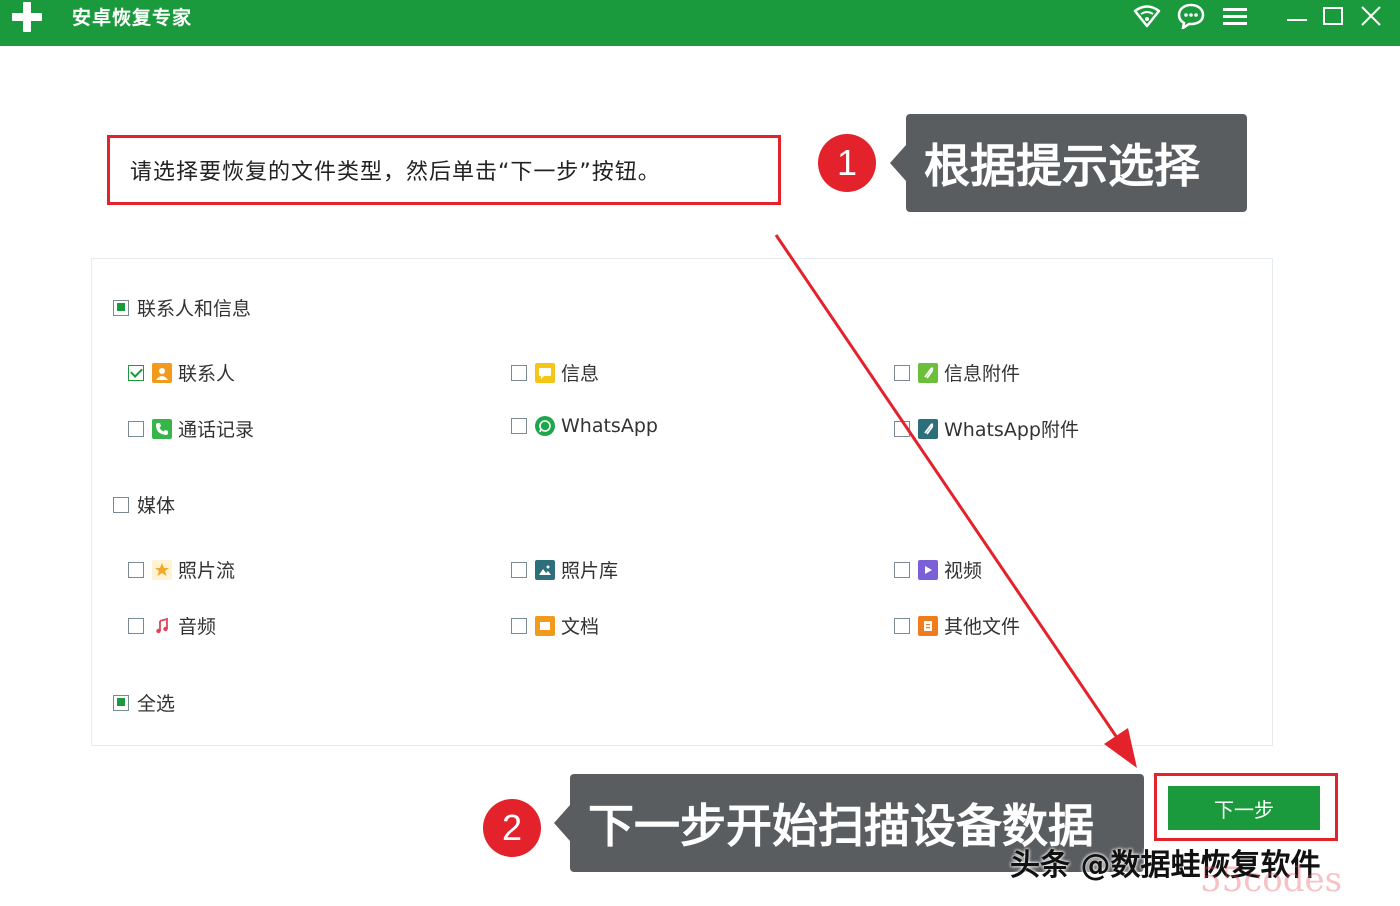 Image resolution: width=1400 pixels, height=906 pixels. What do you see at coordinates (444, 170) in the screenshot?
I see `instruction-text: 请选择要恢复的文件类型，然后单击“下一步”按钮。` at bounding box center [444, 170].